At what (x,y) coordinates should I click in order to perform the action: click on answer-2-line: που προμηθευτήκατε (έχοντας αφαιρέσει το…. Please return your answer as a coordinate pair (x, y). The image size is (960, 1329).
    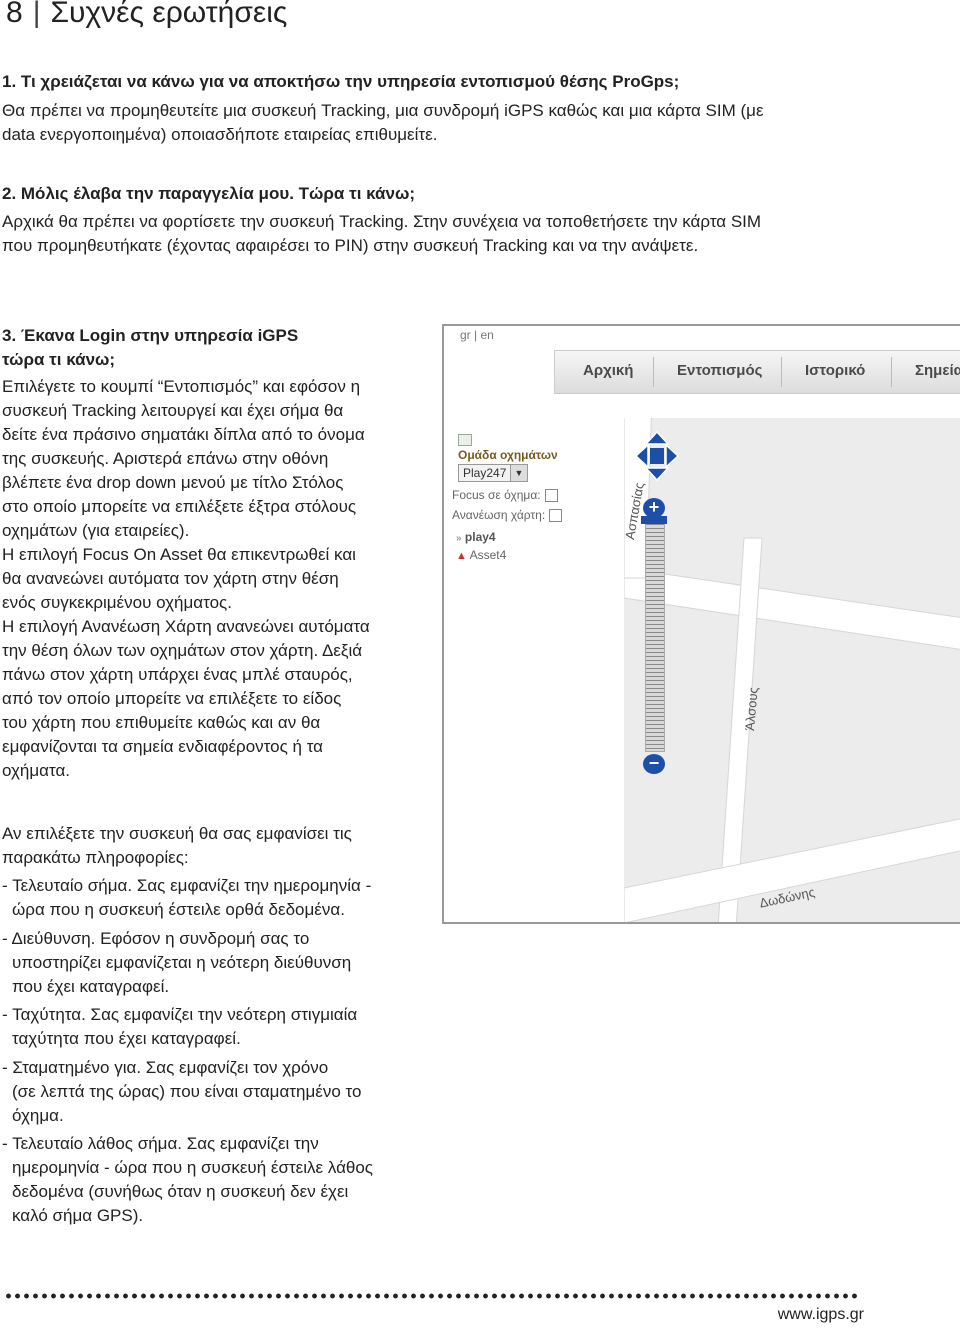
    Looking at the image, I should click on (350, 245).